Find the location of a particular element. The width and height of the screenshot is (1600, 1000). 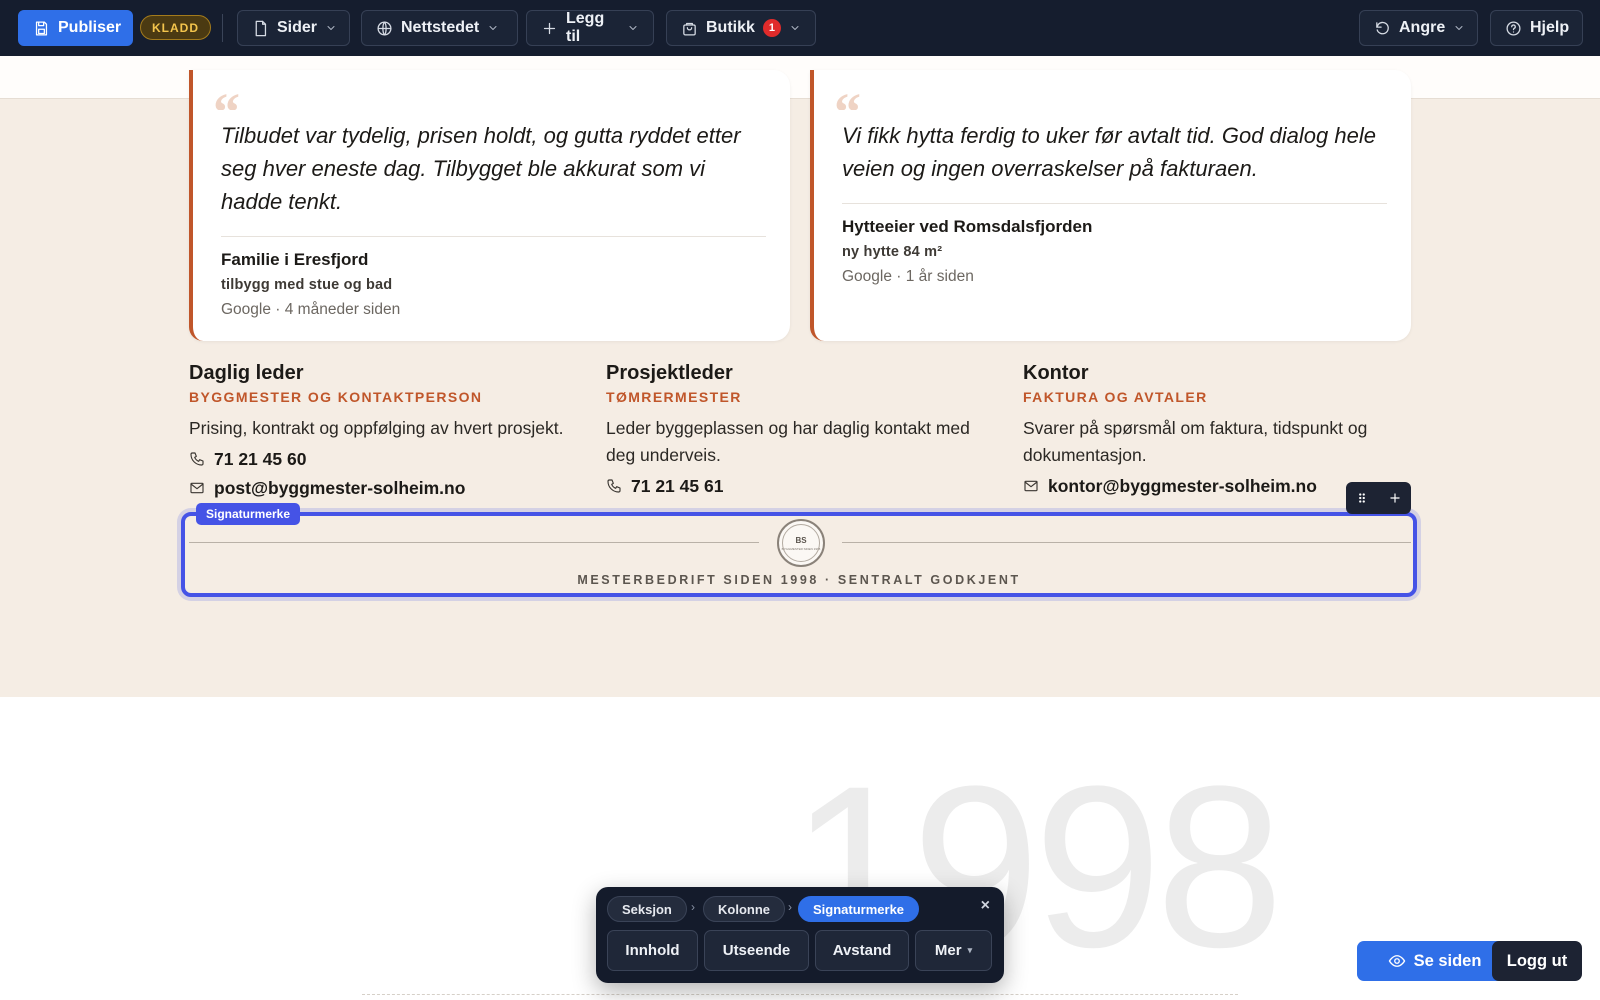

undo-label: Angre is located at coordinates (1422, 27).